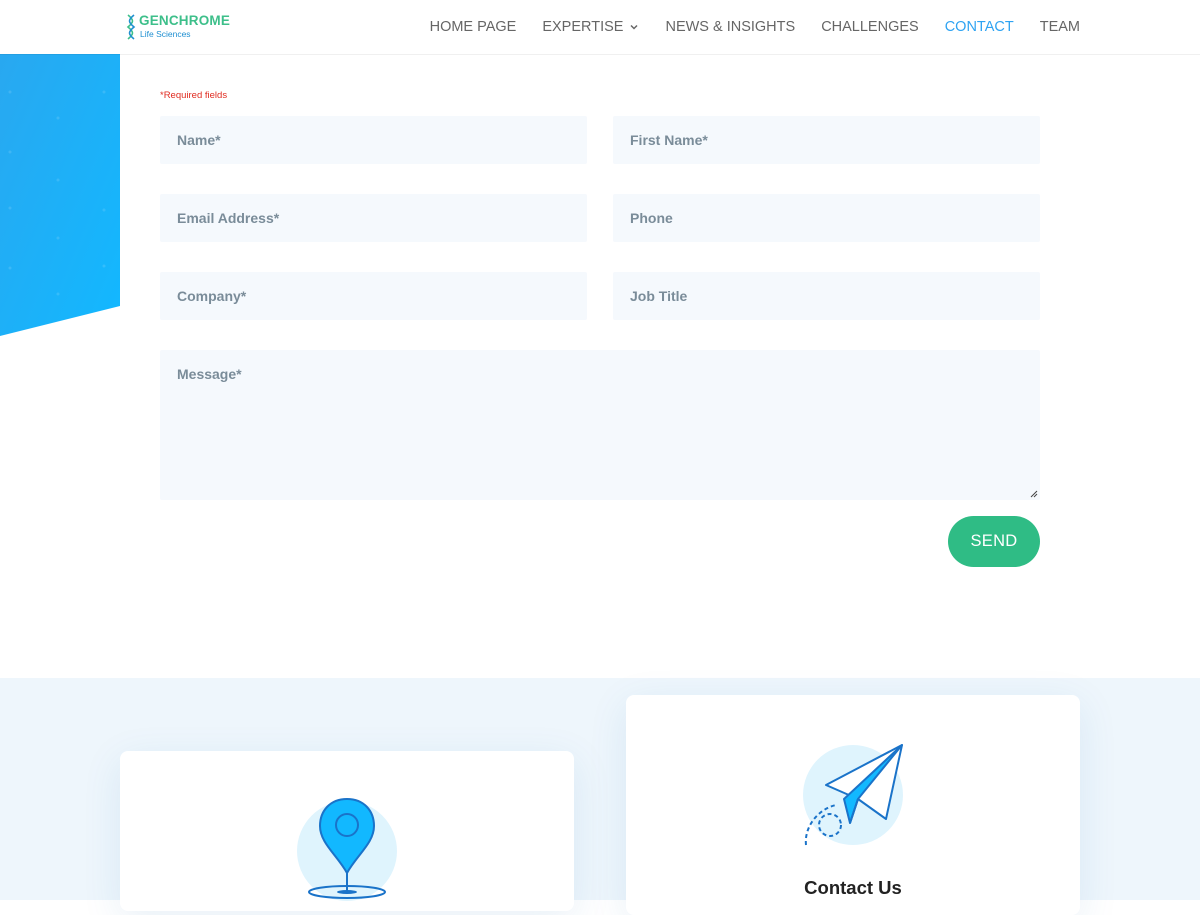 This screenshot has height=915, width=1200. Describe the element at coordinates (669, 140) in the screenshot. I see `first-name-placeholder: First Name*` at that location.